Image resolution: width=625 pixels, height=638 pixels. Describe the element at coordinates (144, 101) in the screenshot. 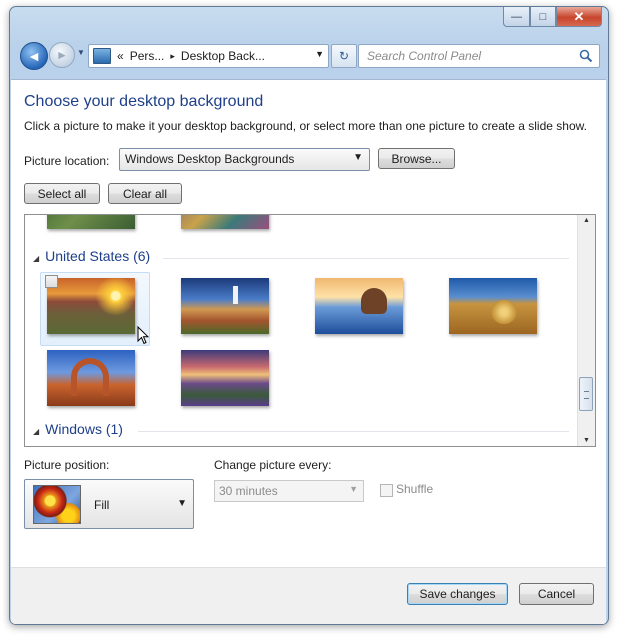

I see `page-title: Choose your desktop background` at that location.